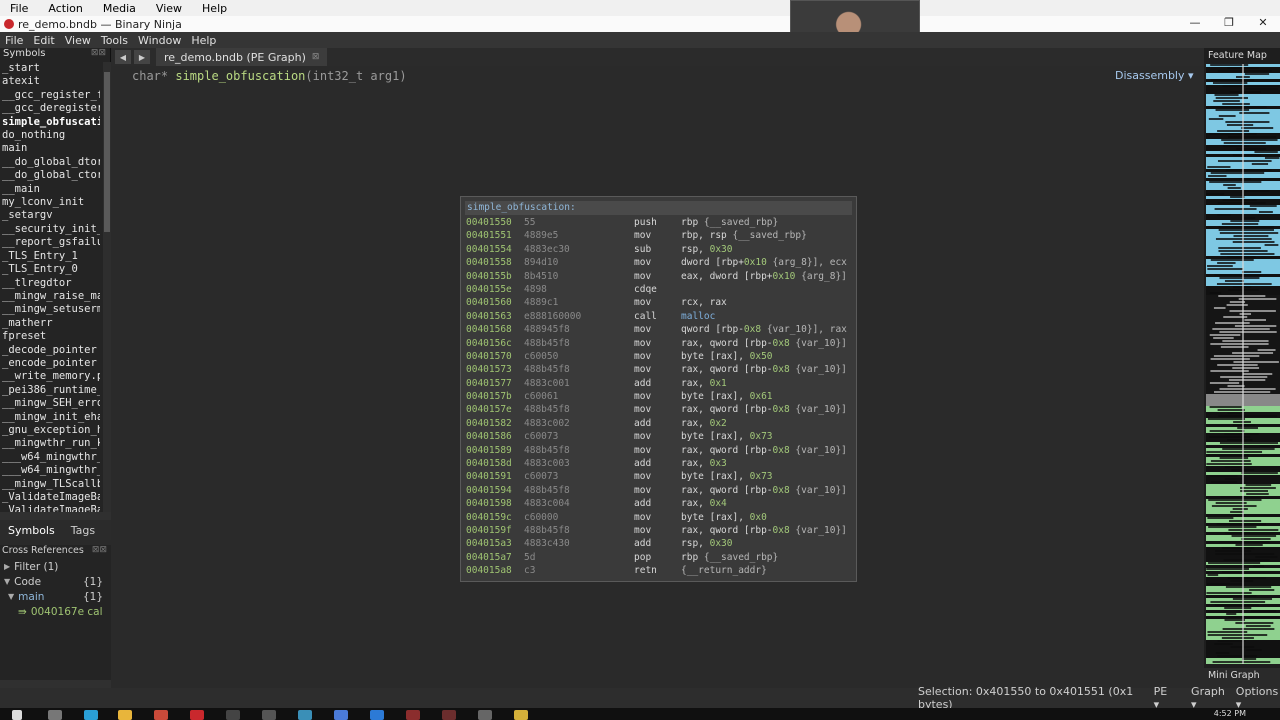 The height and width of the screenshot is (720, 1280). I want to click on symbol-item: __mingw_SEH_error, so click(51, 403).